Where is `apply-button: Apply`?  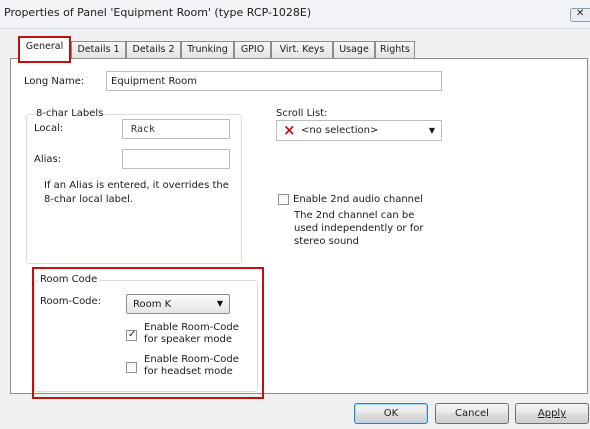
apply-button: Apply is located at coordinates (552, 413).